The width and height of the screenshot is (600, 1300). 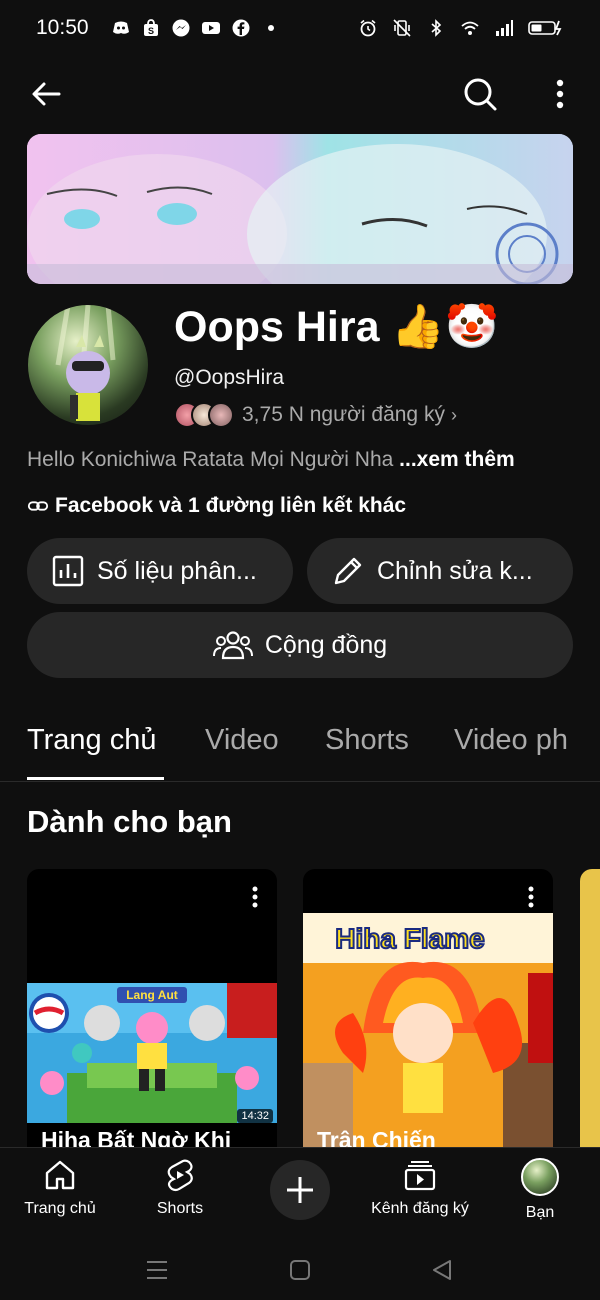 What do you see at coordinates (136, 1138) in the screenshot?
I see `short-title: Hiha Bất Ngờ Khi` at bounding box center [136, 1138].